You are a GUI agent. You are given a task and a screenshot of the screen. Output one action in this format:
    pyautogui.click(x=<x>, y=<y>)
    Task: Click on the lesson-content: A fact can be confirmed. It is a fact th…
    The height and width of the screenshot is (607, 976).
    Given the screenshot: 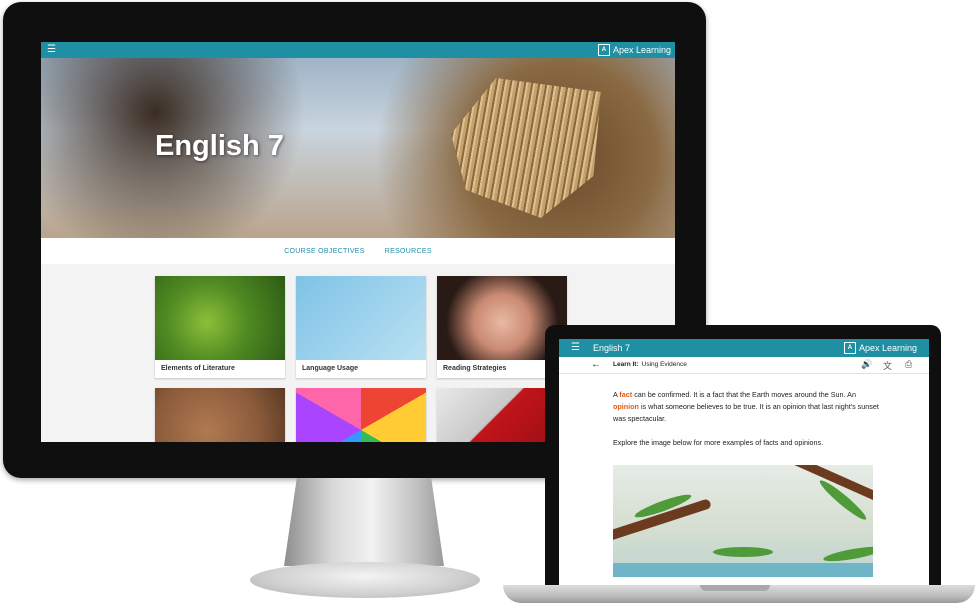 What is the action you would take?
    pyautogui.click(x=748, y=425)
    